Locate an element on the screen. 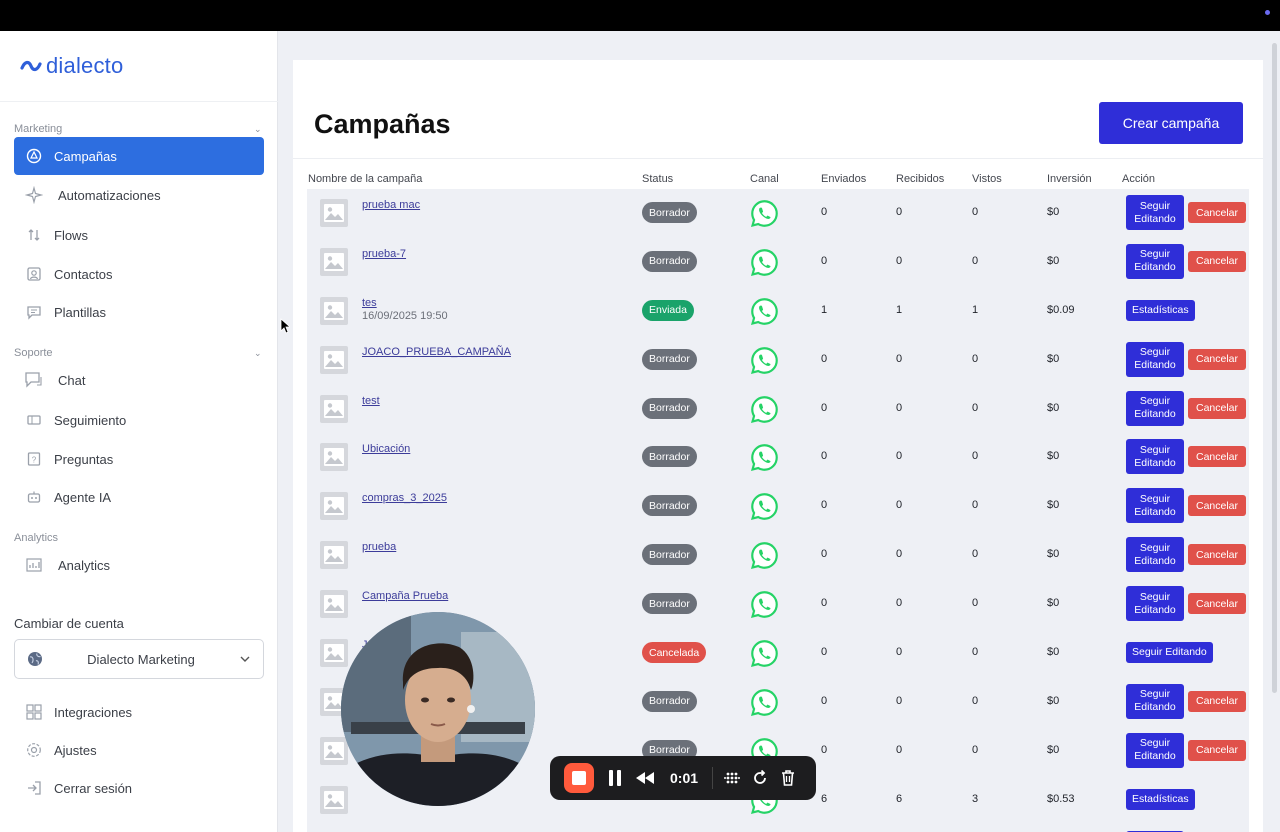  campaign-name-link: prueba is located at coordinates (379, 547).